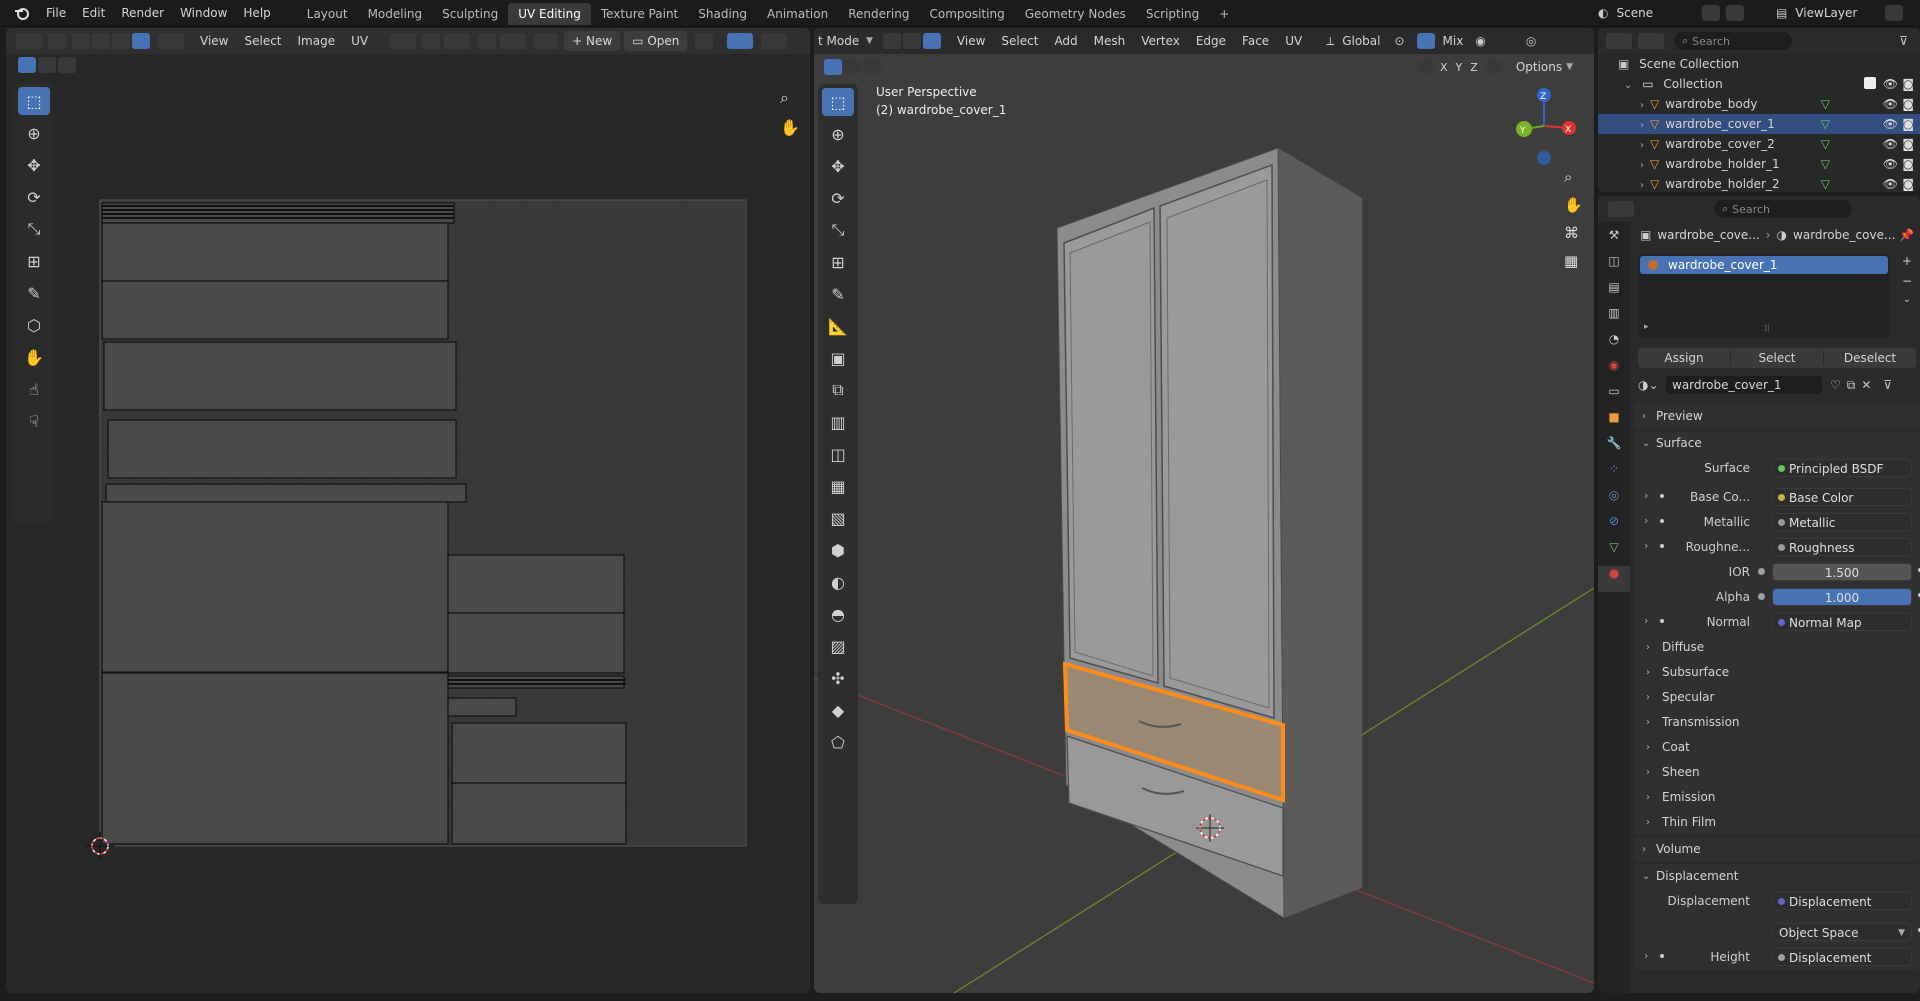 This screenshot has height=1001, width=1920. I want to click on menu-render: Render, so click(142, 13).